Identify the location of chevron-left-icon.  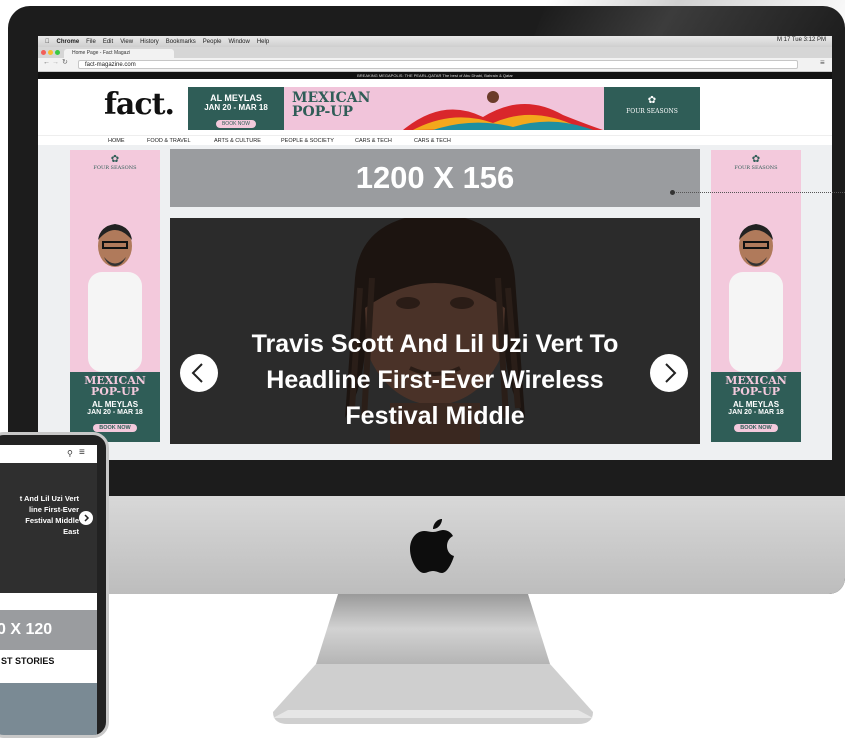
(197, 373).